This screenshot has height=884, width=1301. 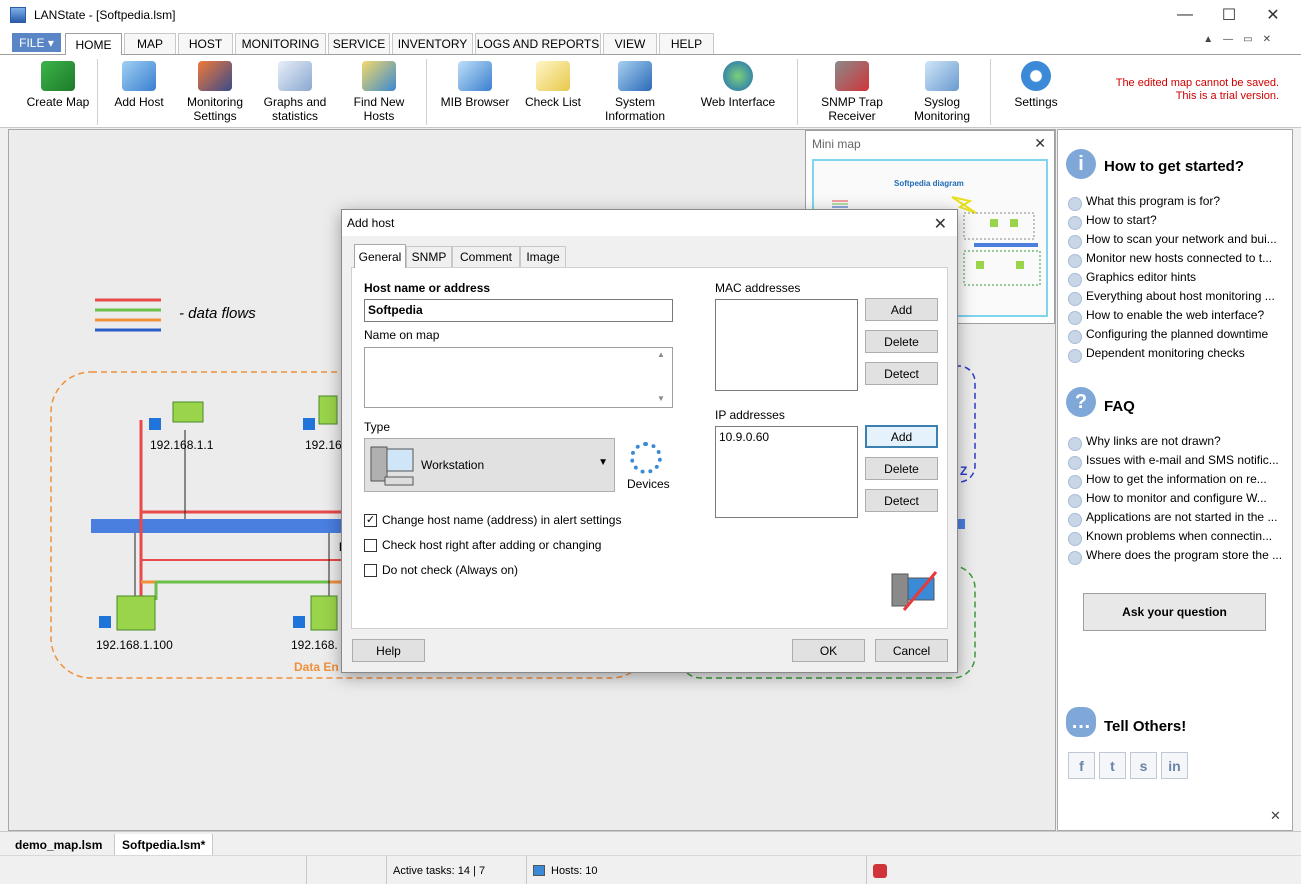 I want to click on scroll-up-icon: ▲, so click(x=661, y=354).